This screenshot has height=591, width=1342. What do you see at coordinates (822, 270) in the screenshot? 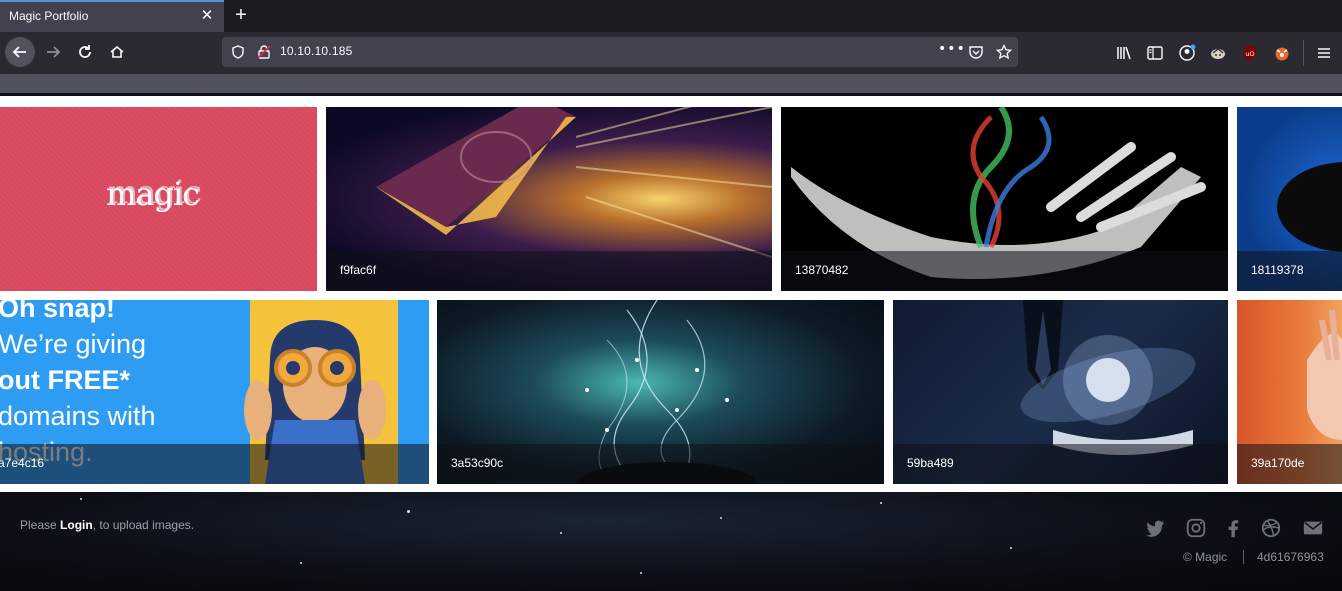
I see `caption-text: 13870482` at bounding box center [822, 270].